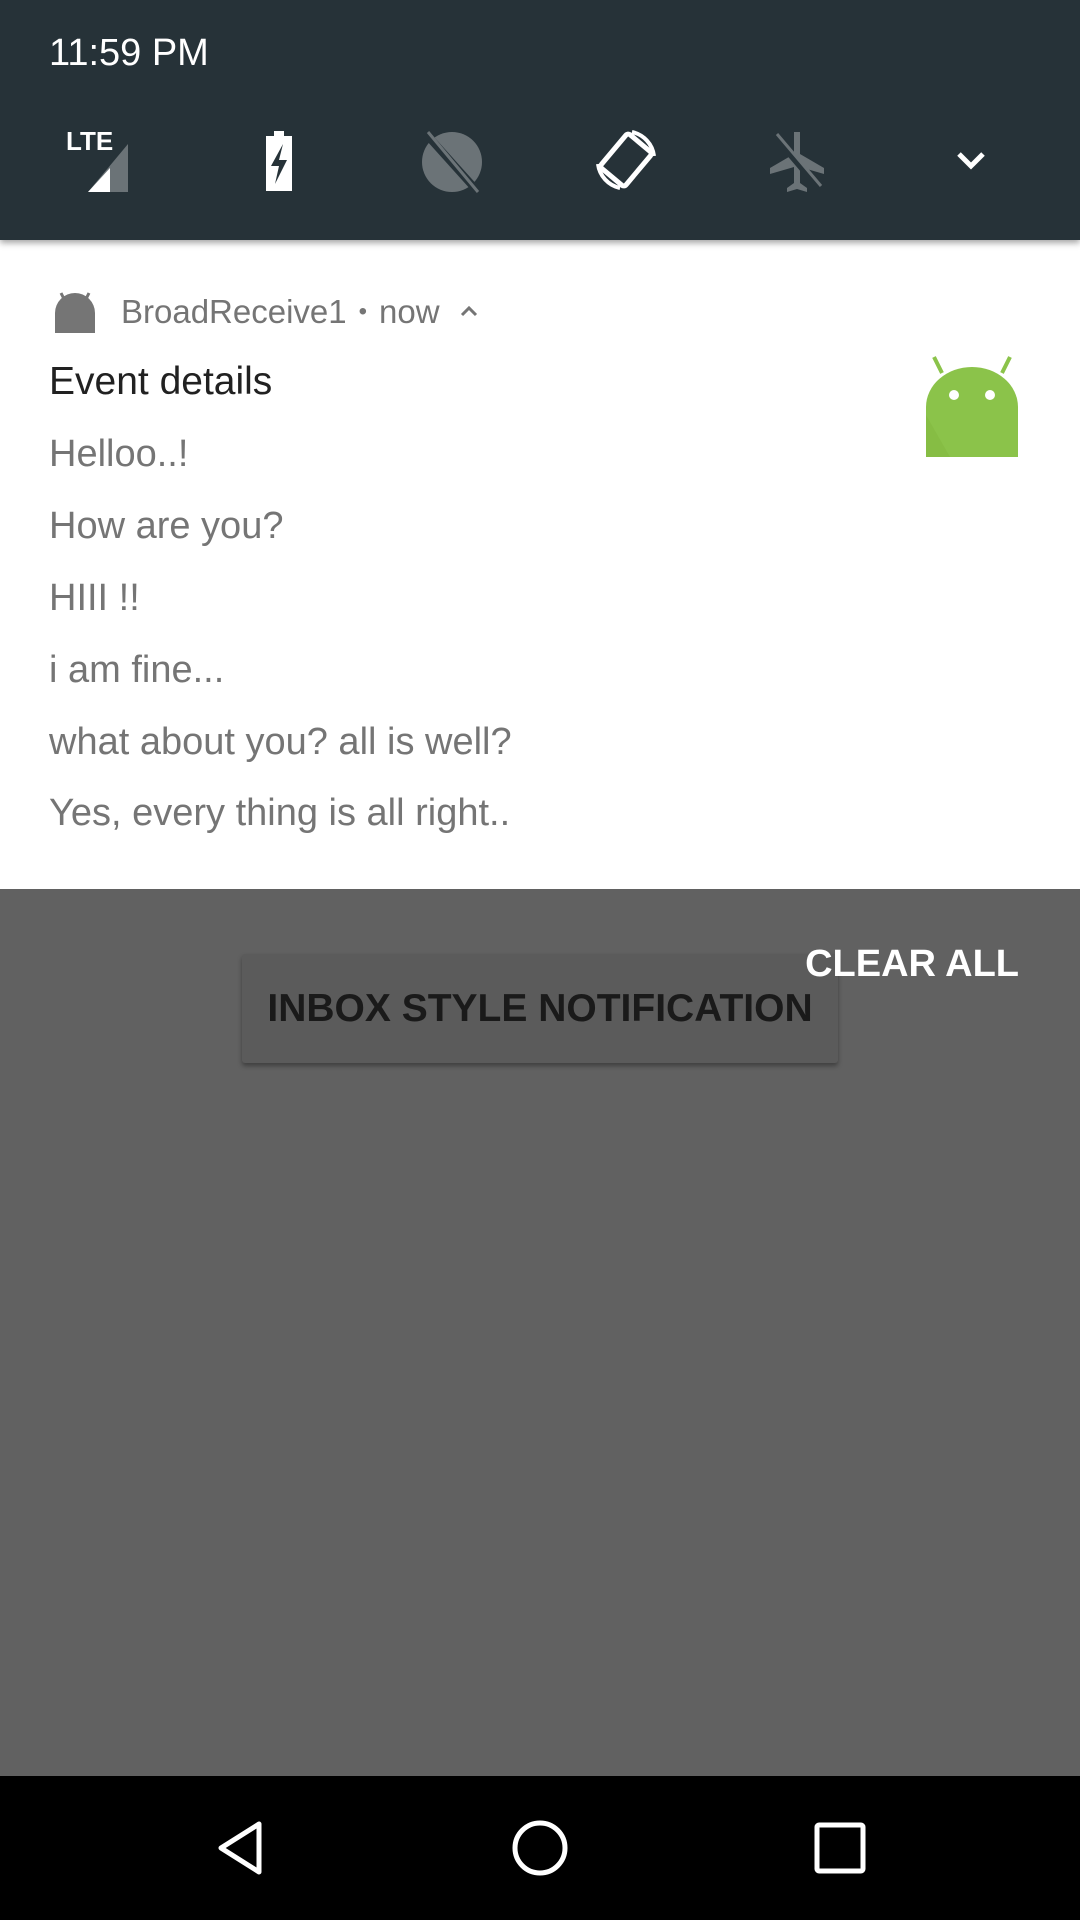 Image resolution: width=1080 pixels, height=1920 pixels. Describe the element at coordinates (912, 964) in the screenshot. I see `clear-all-button: CLEAR ALL` at that location.